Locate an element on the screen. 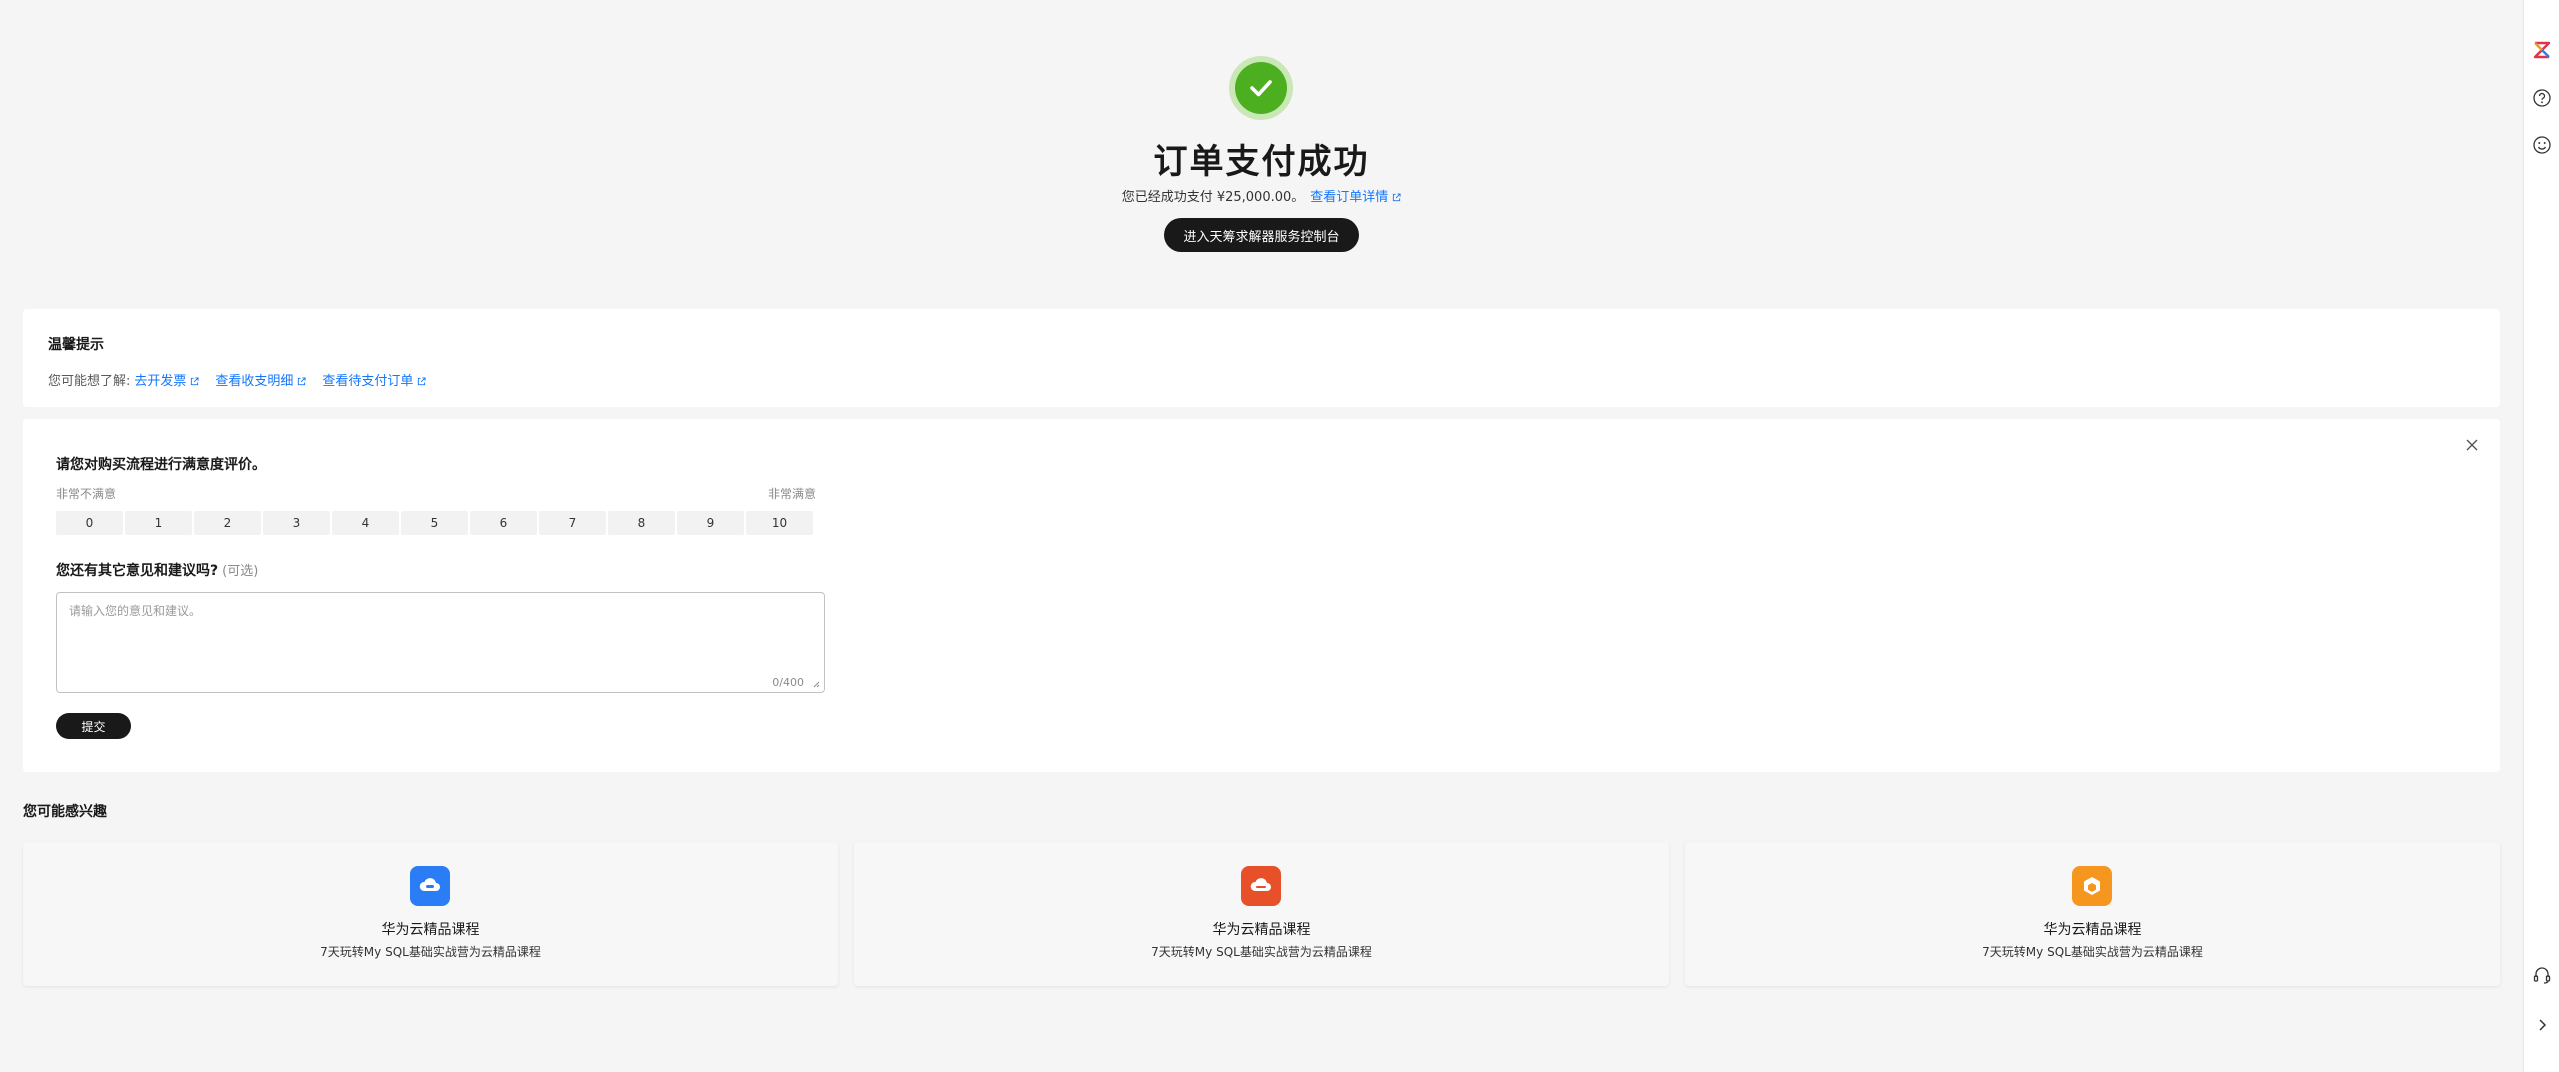 The height and width of the screenshot is (1072, 2559). rating-option: 4 is located at coordinates (365, 523).